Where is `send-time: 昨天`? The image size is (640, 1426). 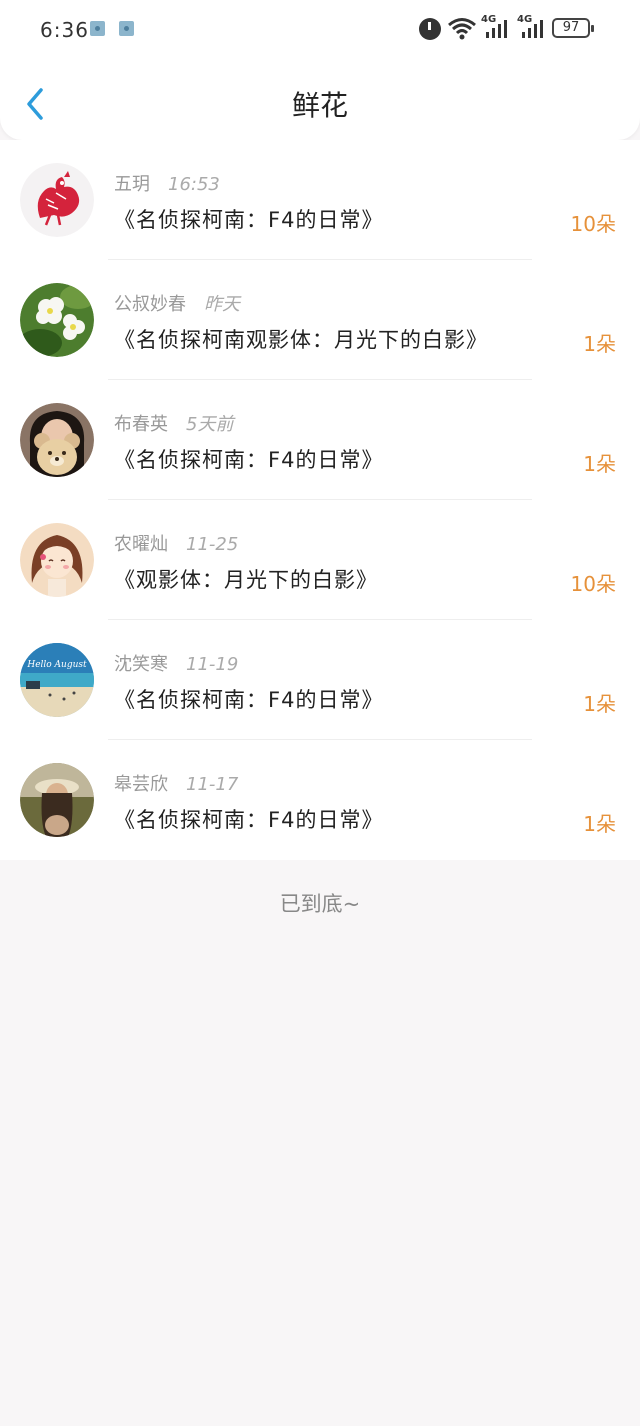
send-time: 昨天 is located at coordinates (222, 304).